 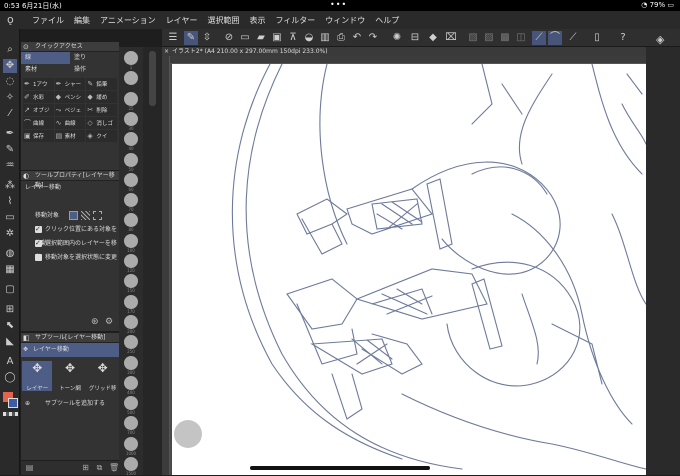 I want to click on sub-tool-group: ✥ レイヤー移動, so click(x=70, y=350).